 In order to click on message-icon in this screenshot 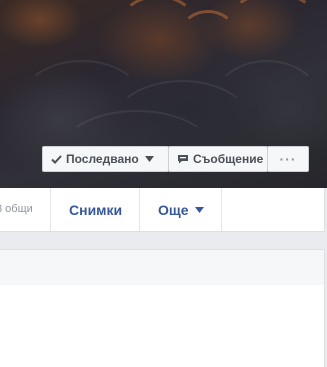, I will do `click(183, 159)`.